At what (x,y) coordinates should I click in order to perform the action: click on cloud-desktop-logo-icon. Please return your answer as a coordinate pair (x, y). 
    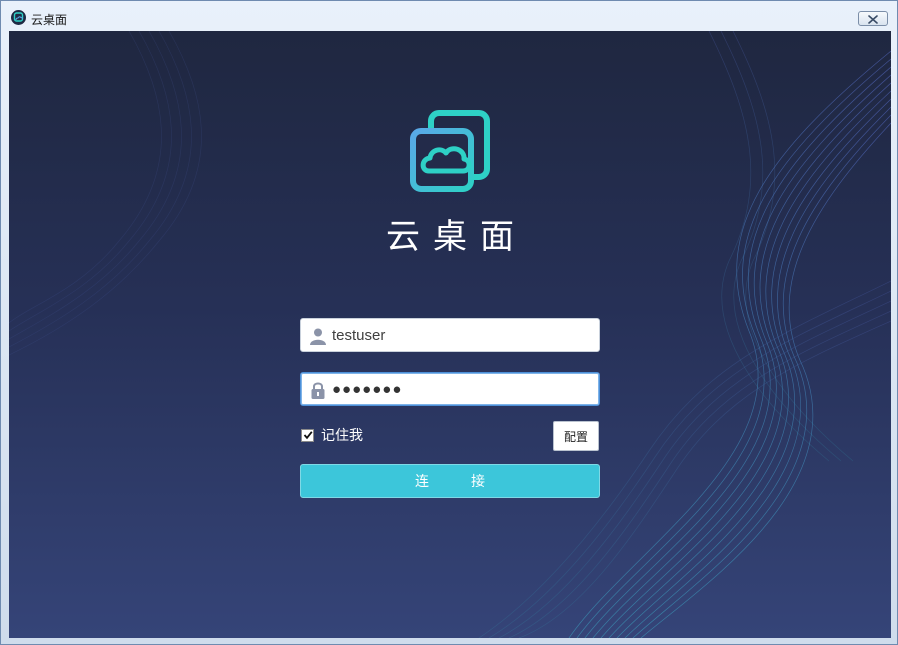
    Looking at the image, I should click on (451, 153).